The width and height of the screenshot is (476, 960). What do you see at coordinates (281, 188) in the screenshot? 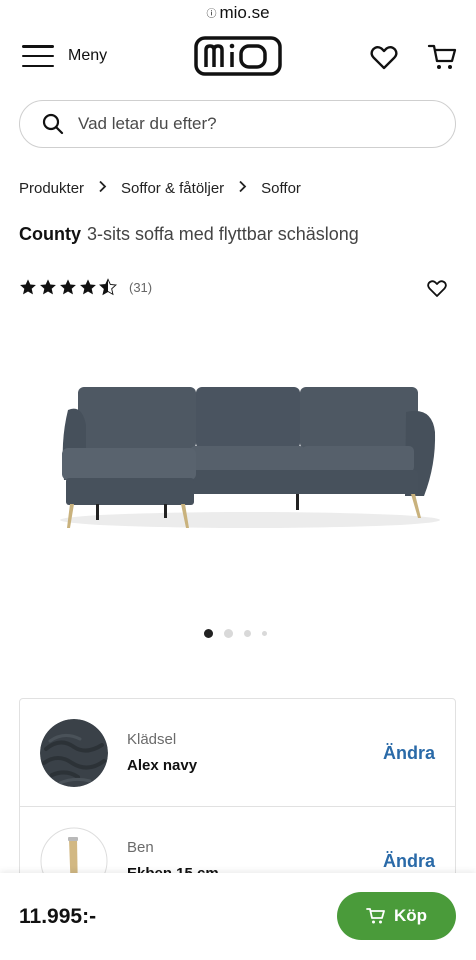
I see `breadcrumb-item-soffor: Soffor` at bounding box center [281, 188].